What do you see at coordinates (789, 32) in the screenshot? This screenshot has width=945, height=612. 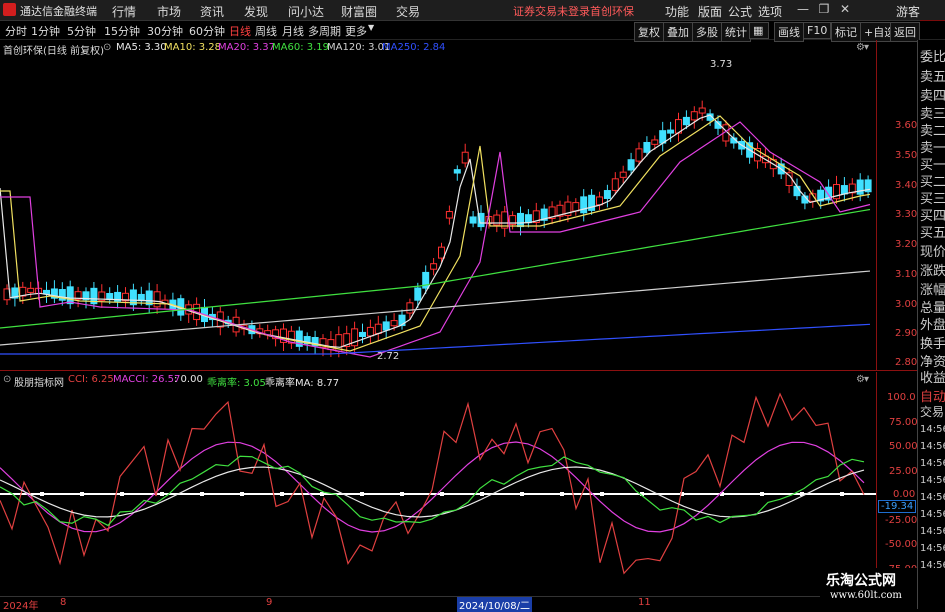 I see `draw-line-button: 画线` at bounding box center [789, 32].